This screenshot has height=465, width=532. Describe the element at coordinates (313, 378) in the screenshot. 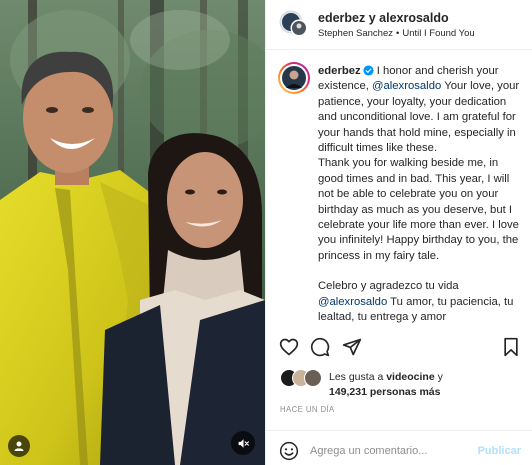

I see `liker-avatar` at that location.